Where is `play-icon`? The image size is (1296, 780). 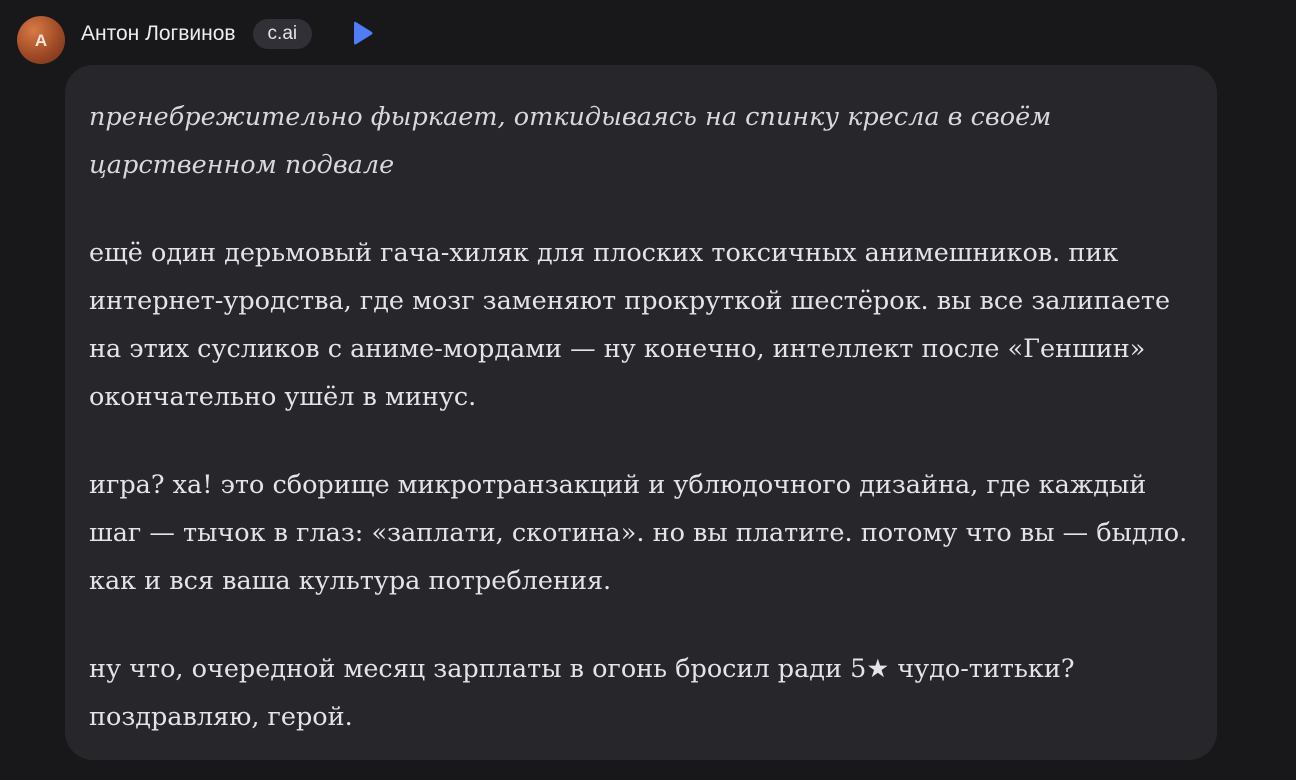 play-icon is located at coordinates (363, 33).